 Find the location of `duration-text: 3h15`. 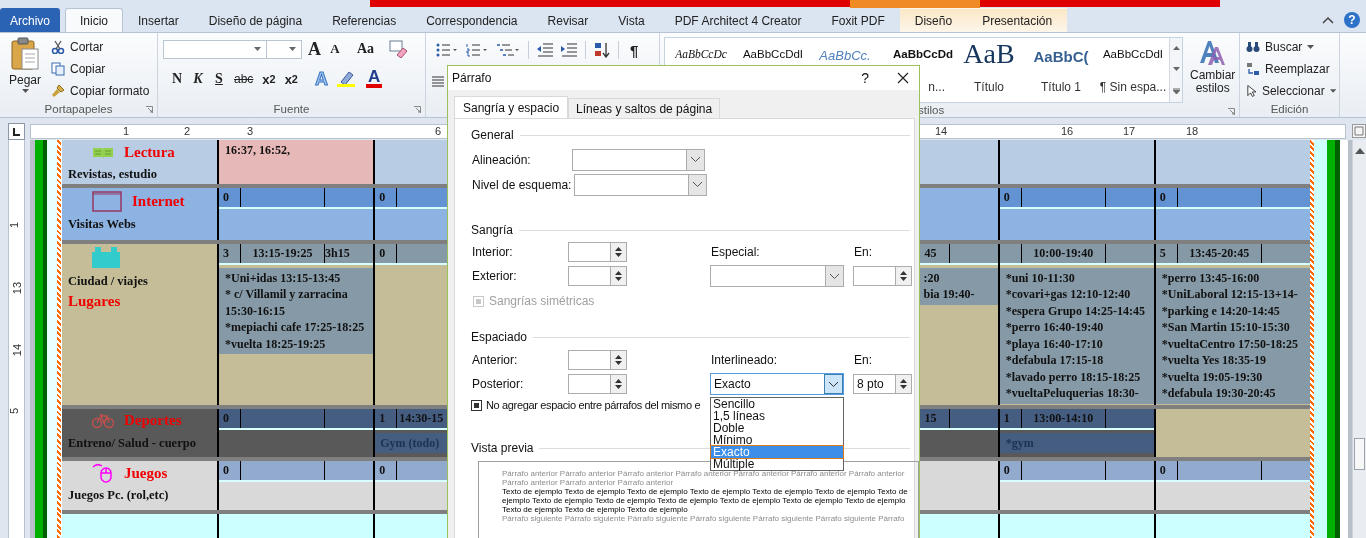

duration-text: 3h15 is located at coordinates (337, 253).